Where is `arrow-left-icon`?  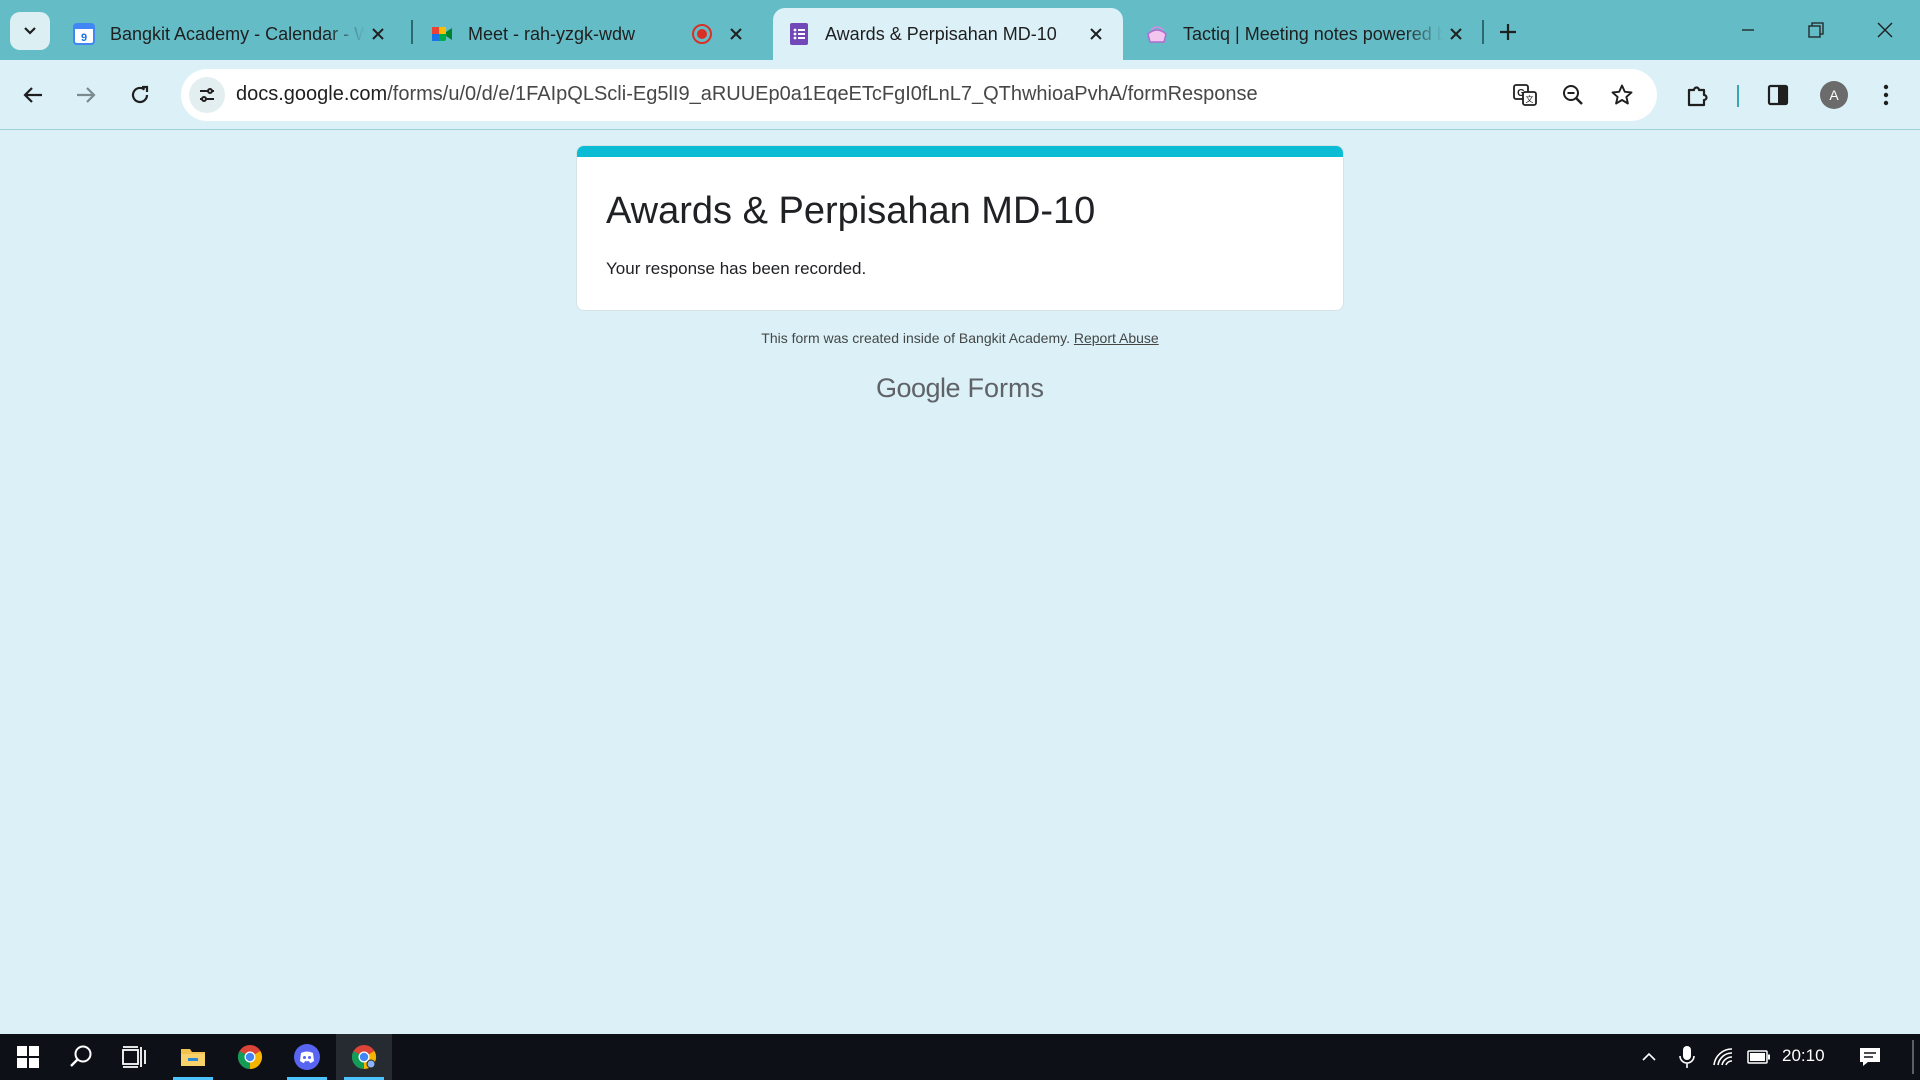 arrow-left-icon is located at coordinates (32, 95).